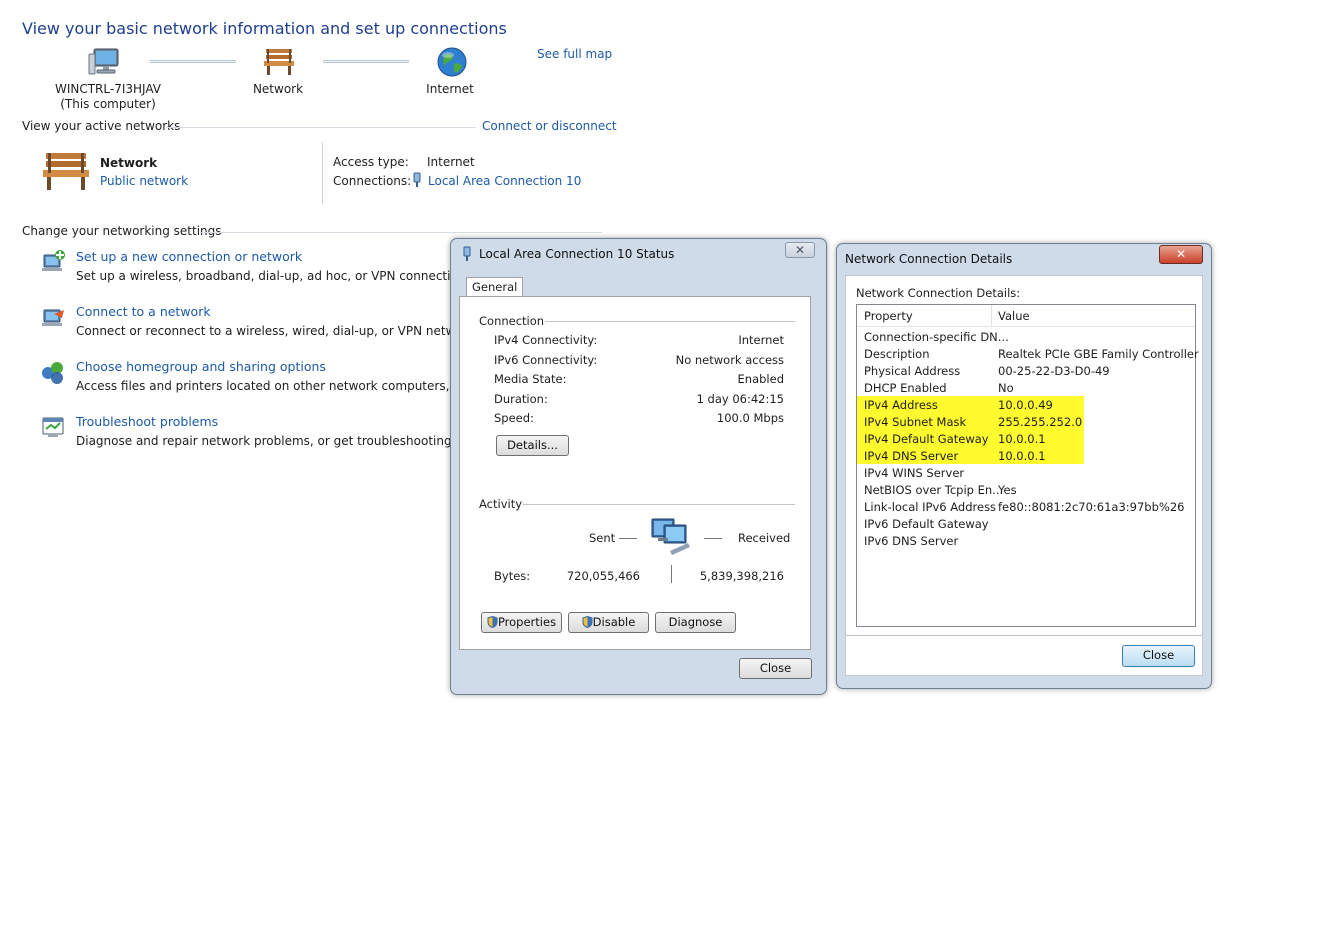 The width and height of the screenshot is (1325, 943). I want to click on speed-value: 100.0 Mbps, so click(750, 418).